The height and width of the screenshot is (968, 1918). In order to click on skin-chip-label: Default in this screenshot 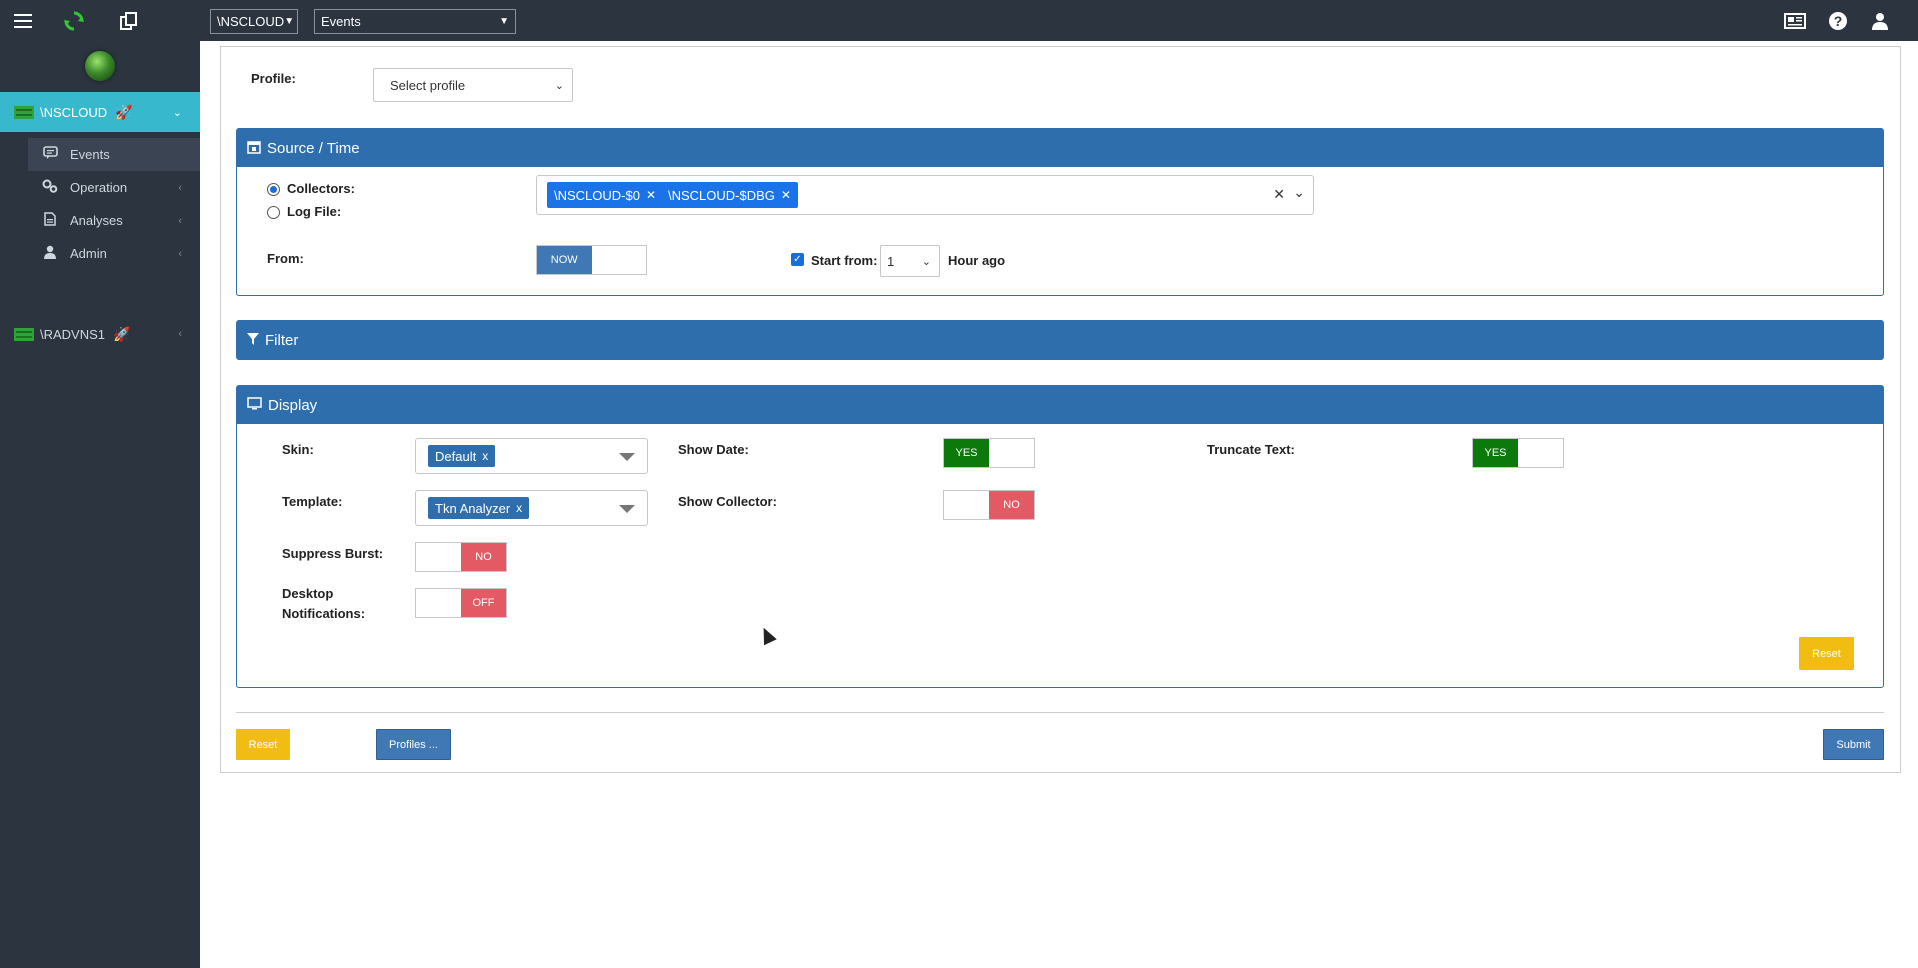, I will do `click(456, 456)`.